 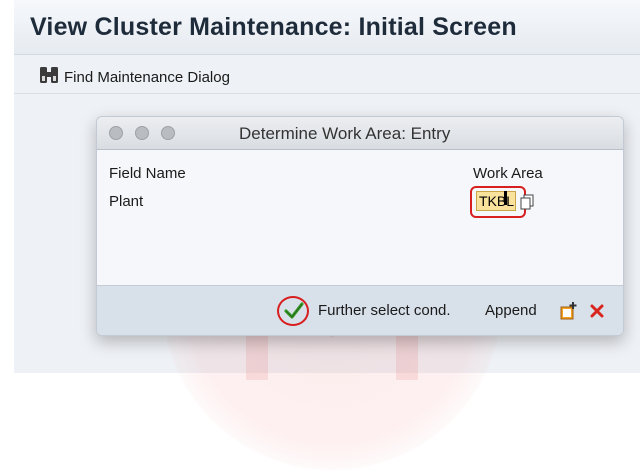 I want to click on value-help-icon, so click(x=527, y=204).